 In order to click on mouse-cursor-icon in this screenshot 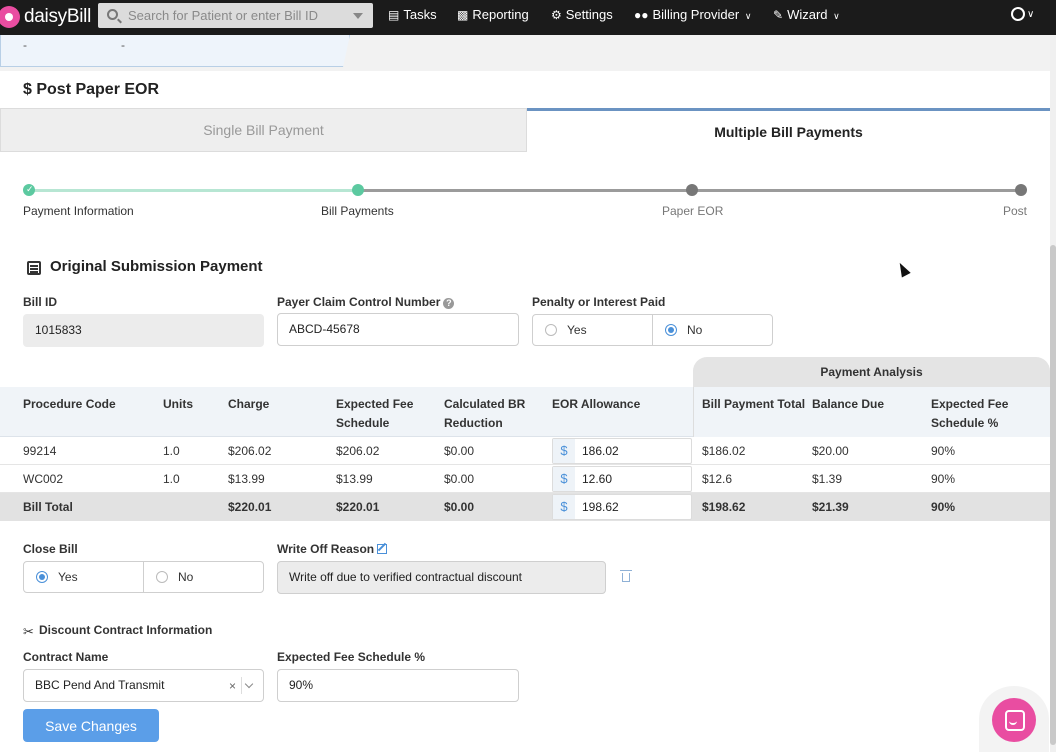, I will do `click(903, 269)`.